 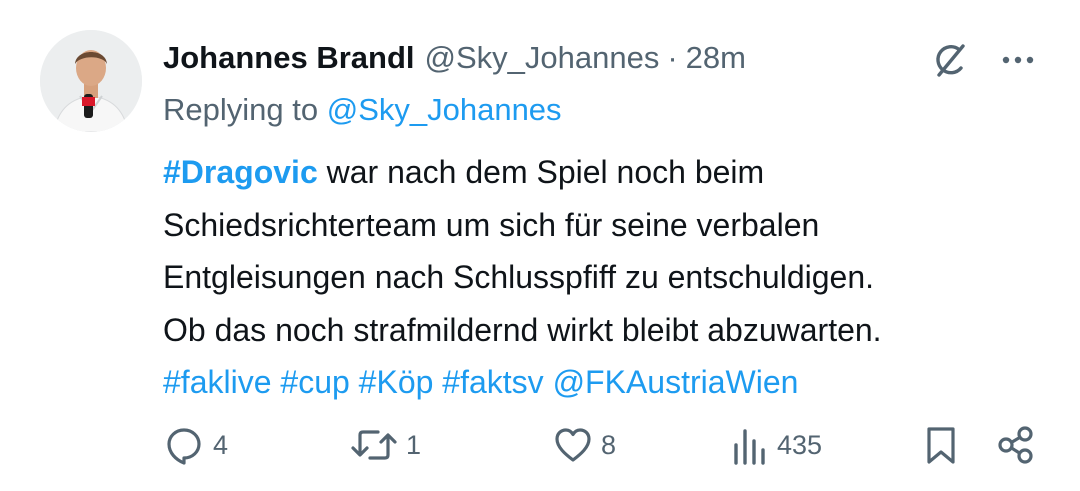 What do you see at coordinates (217, 382) in the screenshot?
I see `hashtag-link: #faklive` at bounding box center [217, 382].